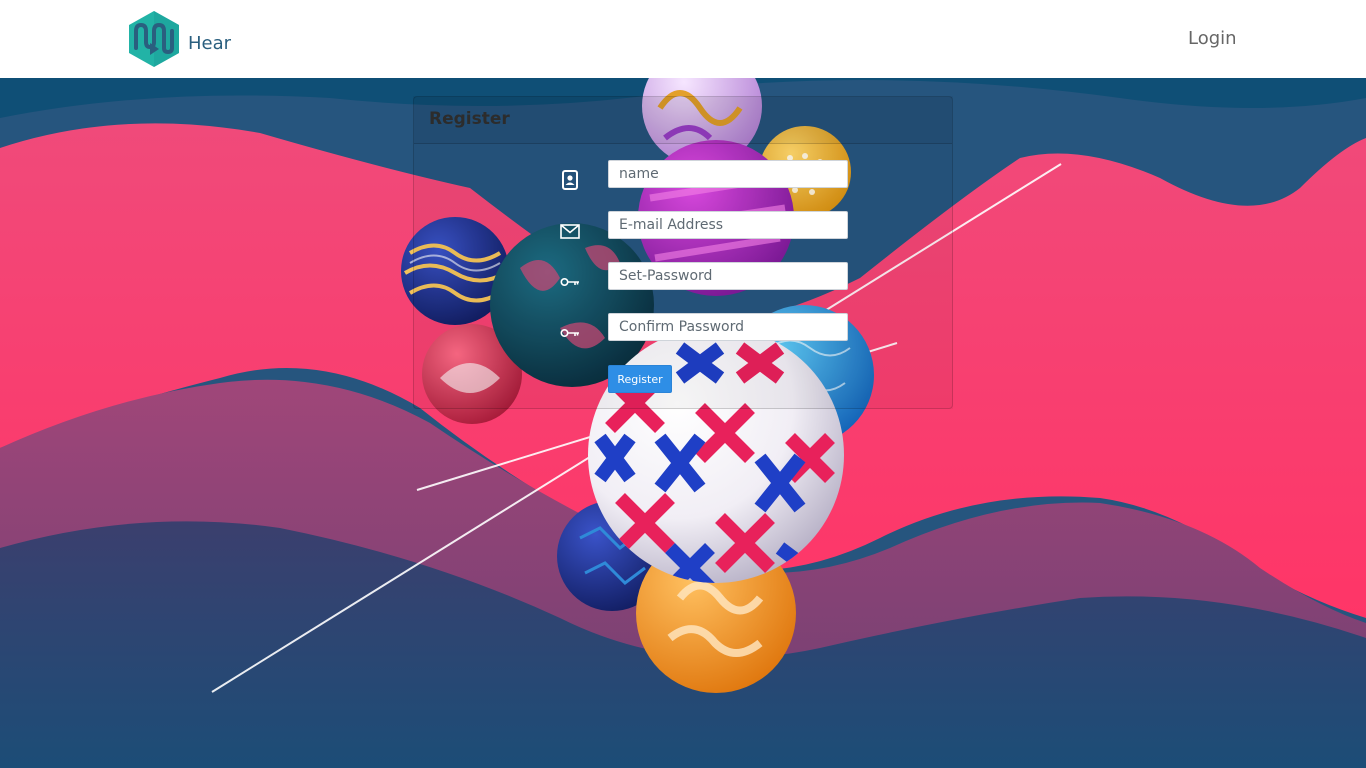 This screenshot has width=1366, height=768. What do you see at coordinates (640, 379) in the screenshot?
I see `register-button: Register` at bounding box center [640, 379].